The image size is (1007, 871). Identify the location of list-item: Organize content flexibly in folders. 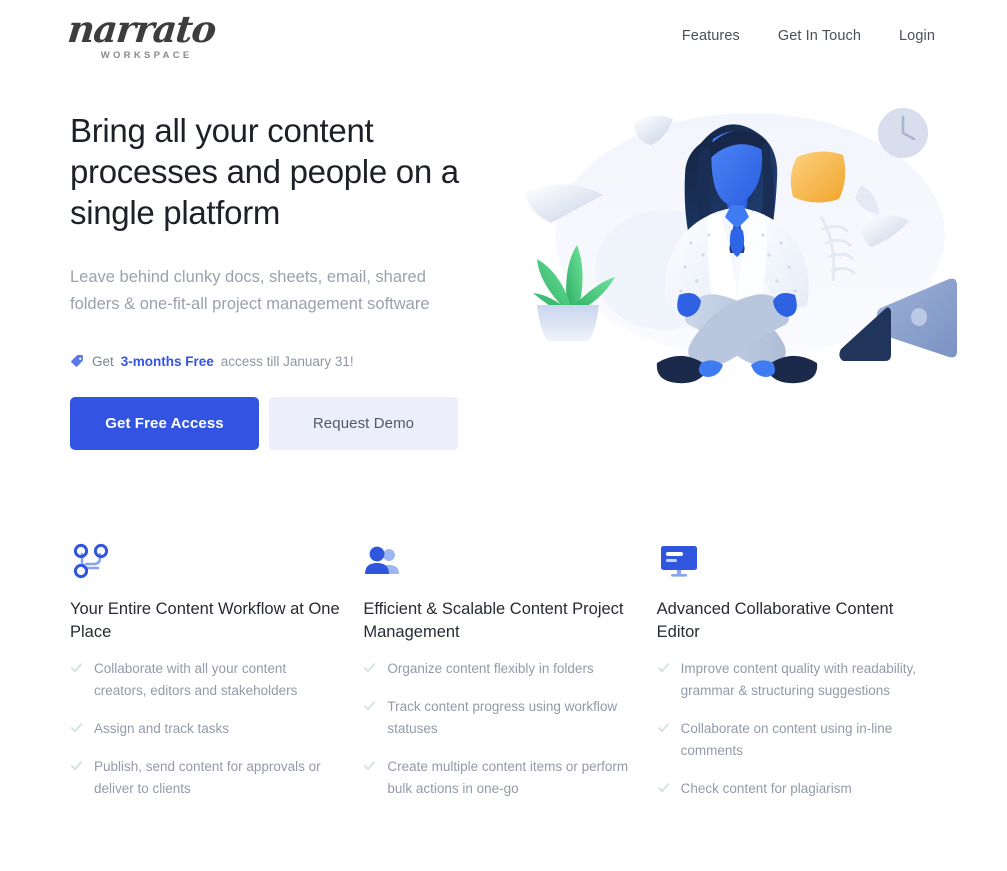
(499, 669).